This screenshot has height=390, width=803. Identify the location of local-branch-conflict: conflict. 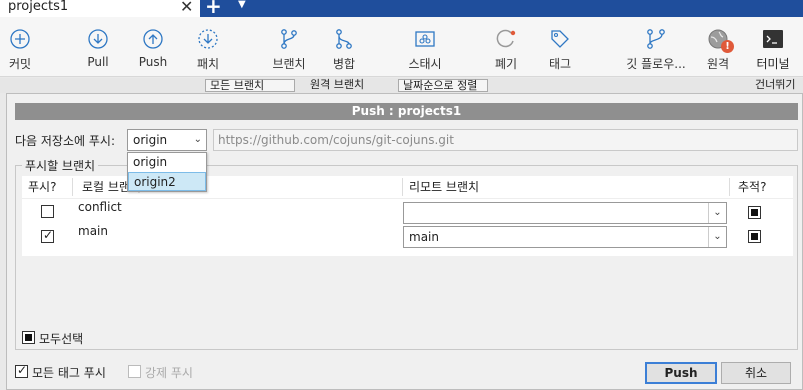
(100, 207).